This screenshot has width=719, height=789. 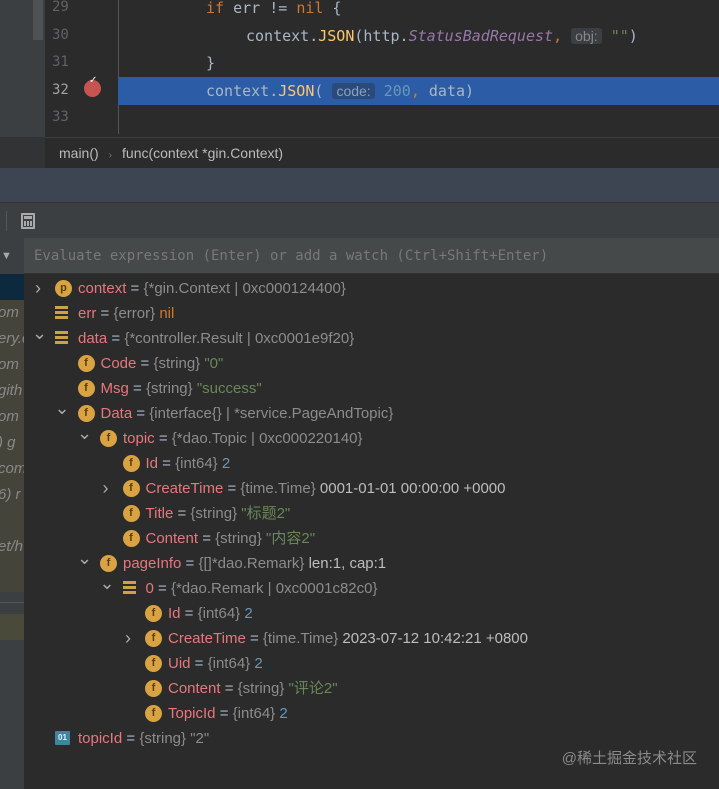 I want to click on frame-item: 6) r, so click(x=10, y=494).